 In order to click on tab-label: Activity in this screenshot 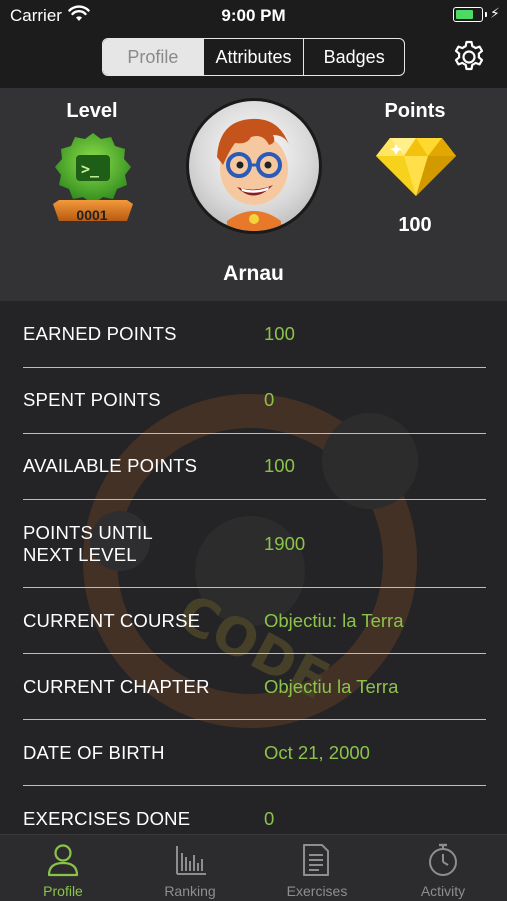, I will do `click(443, 891)`.